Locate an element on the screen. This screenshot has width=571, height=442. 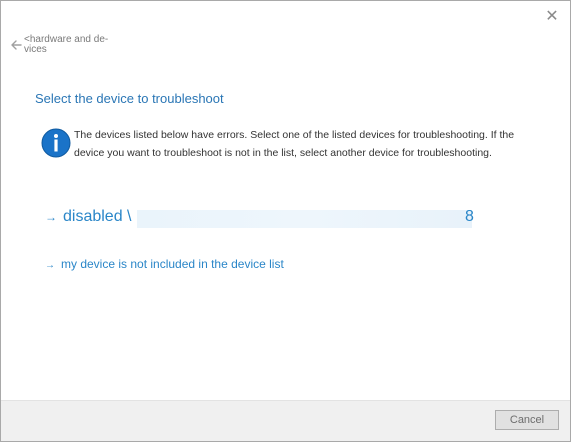
page-title: Select the device to troubleshoot is located at coordinates (129, 98).